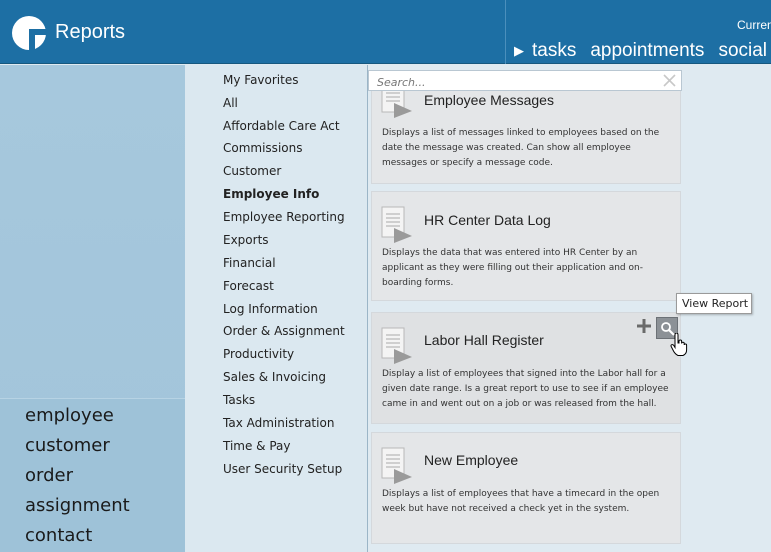 This screenshot has height=552, width=771. I want to click on category-item: Commissions, so click(262, 148).